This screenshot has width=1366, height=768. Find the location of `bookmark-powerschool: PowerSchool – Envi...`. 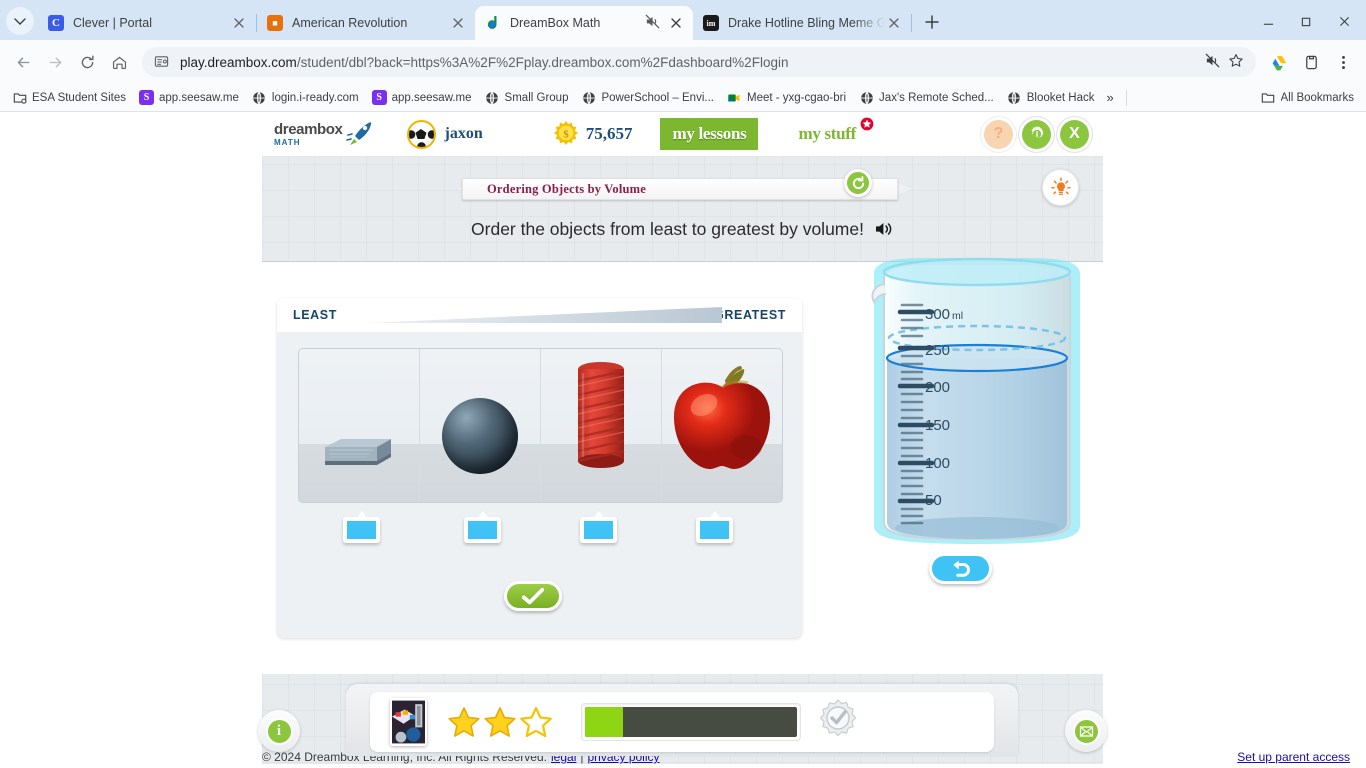

bookmark-powerschool: PowerSchool – Envi... is located at coordinates (647, 97).